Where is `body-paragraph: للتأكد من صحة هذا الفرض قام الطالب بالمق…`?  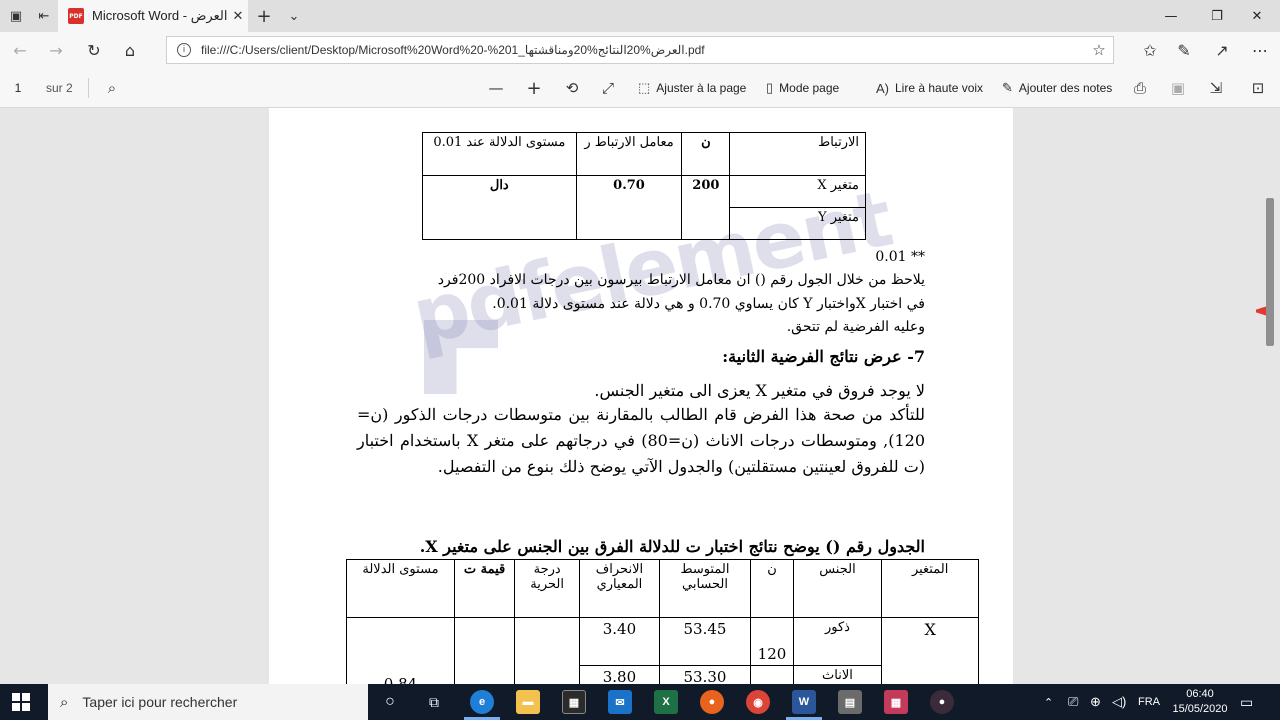 body-paragraph: للتأكد من صحة هذا الفرض قام الطالب بالمق… is located at coordinates (641, 440).